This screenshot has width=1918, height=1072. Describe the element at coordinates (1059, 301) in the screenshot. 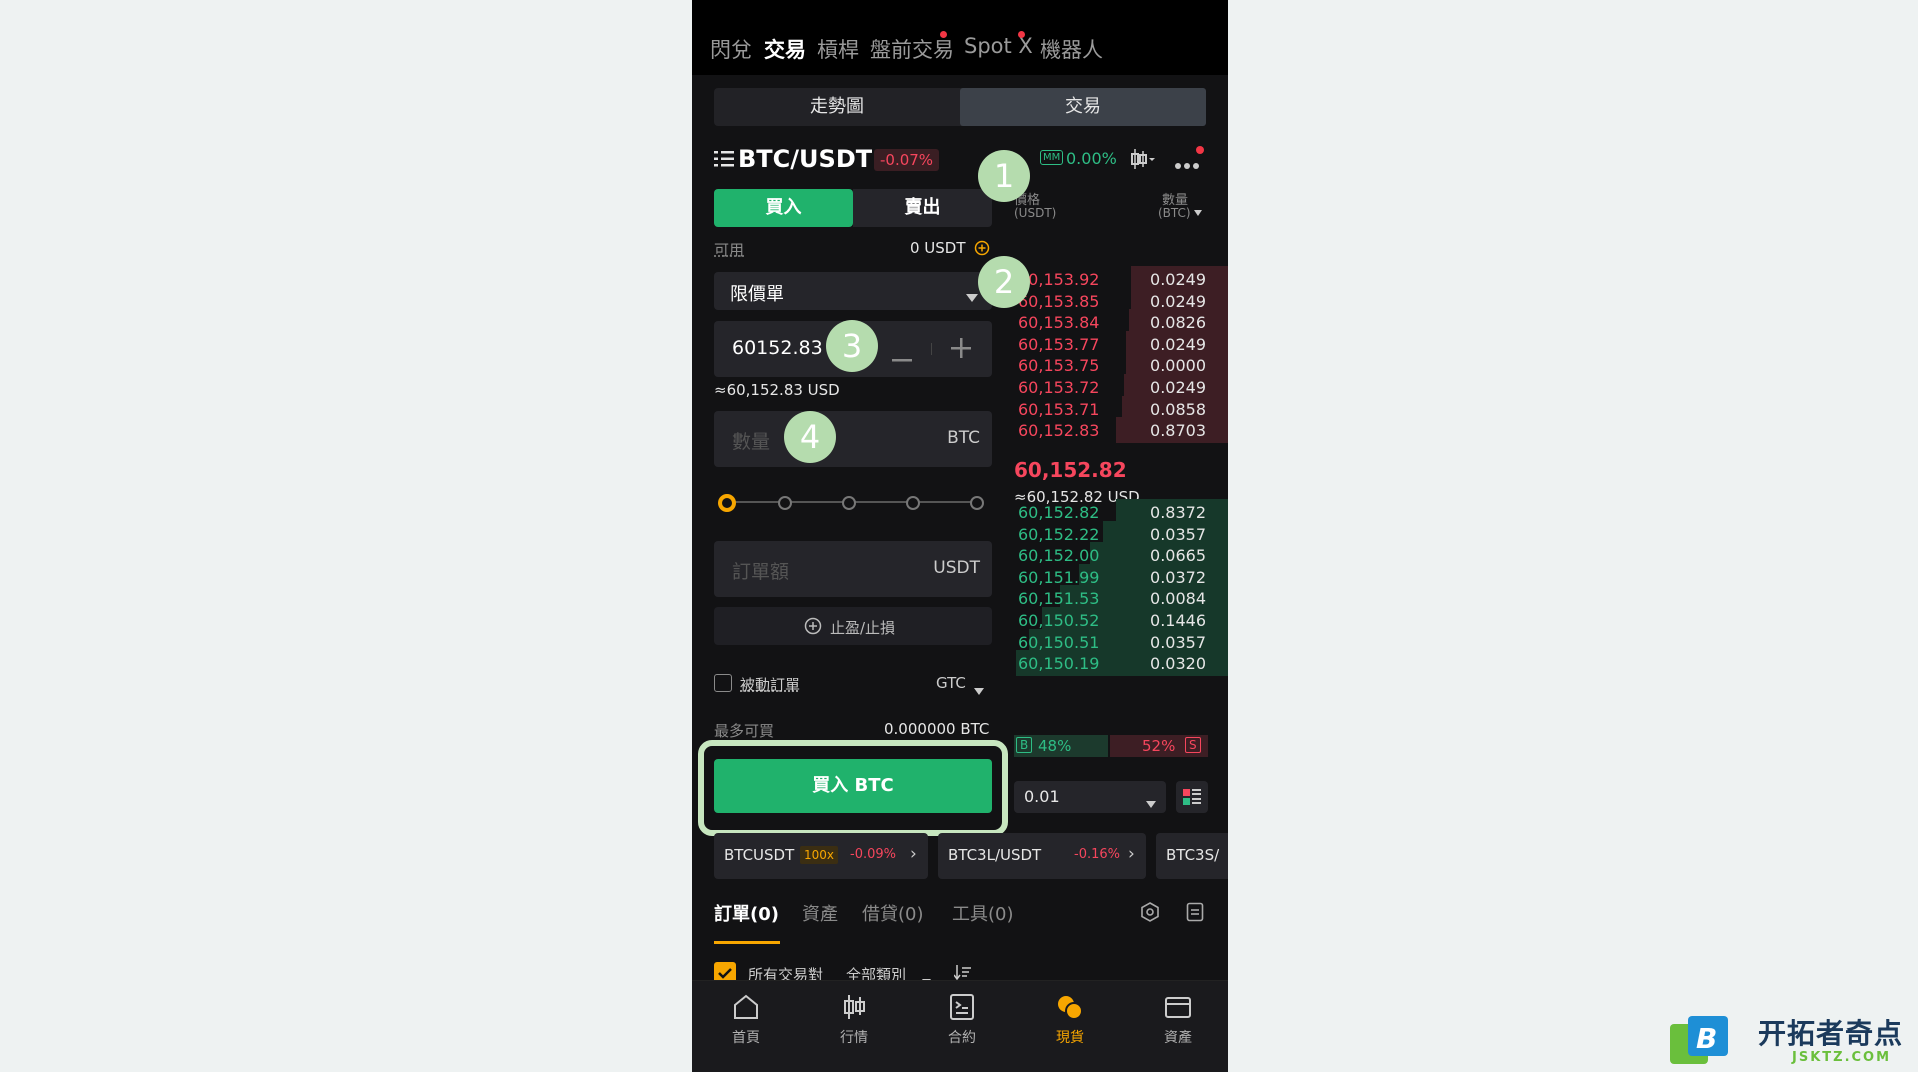

I see `ask-price: 60,153.85` at that location.